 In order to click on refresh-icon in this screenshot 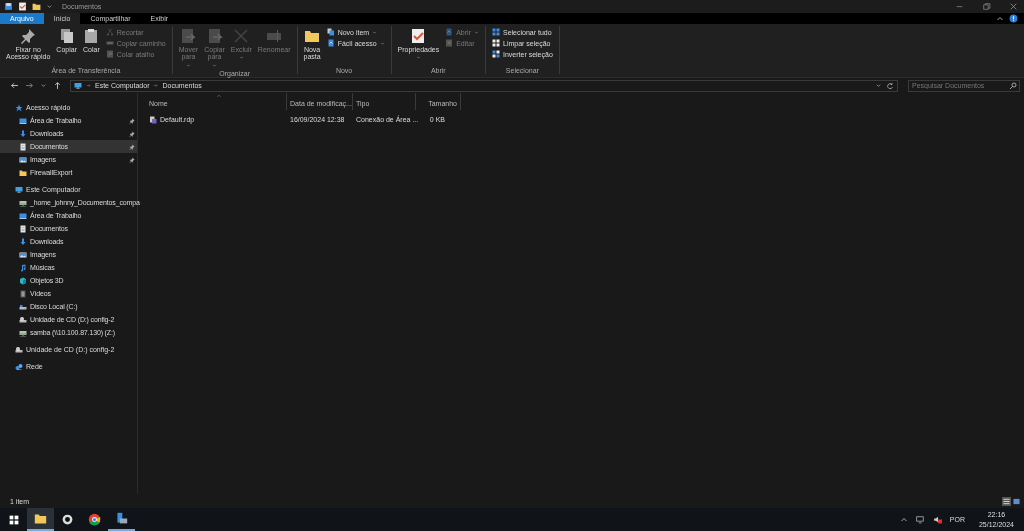, I will do `click(890, 85)`.